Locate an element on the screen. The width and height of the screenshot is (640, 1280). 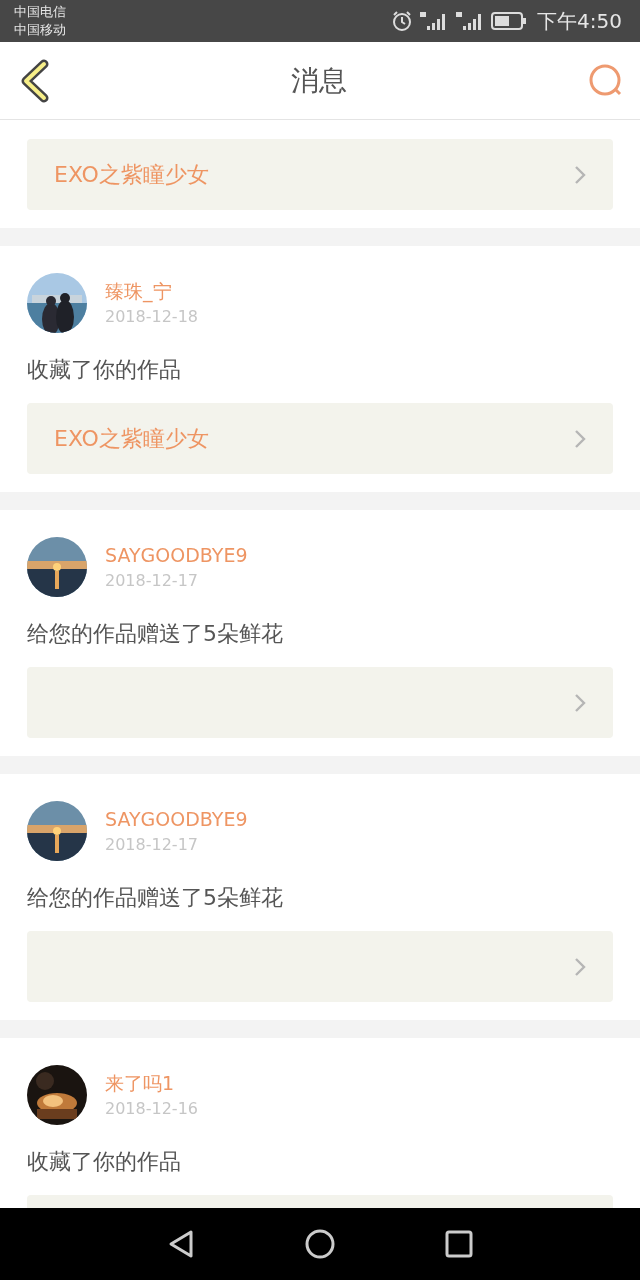
home-icon is located at coordinates (320, 1244).